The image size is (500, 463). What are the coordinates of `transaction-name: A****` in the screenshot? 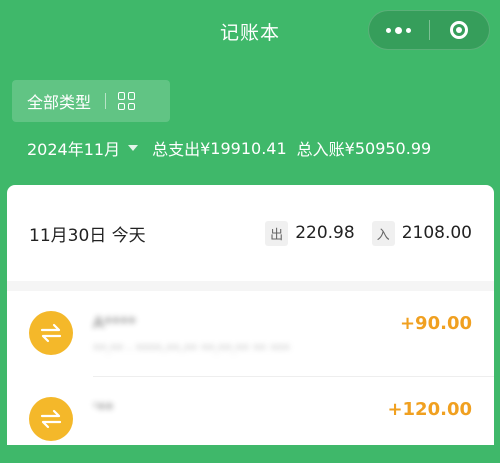 It's located at (114, 322).